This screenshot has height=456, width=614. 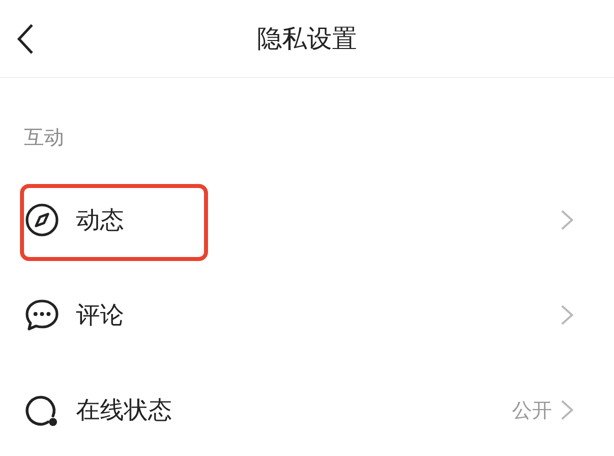 What do you see at coordinates (100, 220) in the screenshot?
I see `row-label: 动态` at bounding box center [100, 220].